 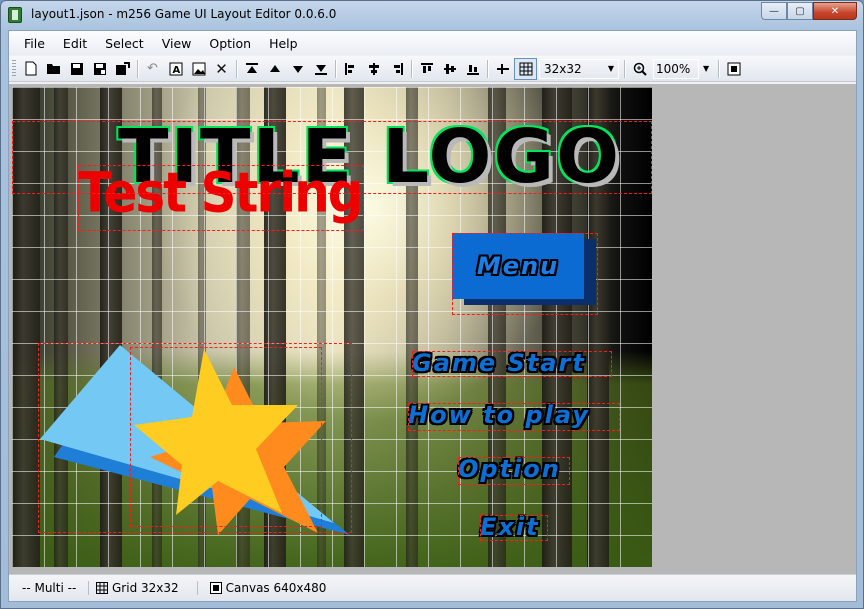 What do you see at coordinates (449, 69) in the screenshot?
I see `align-middle-icon` at bounding box center [449, 69].